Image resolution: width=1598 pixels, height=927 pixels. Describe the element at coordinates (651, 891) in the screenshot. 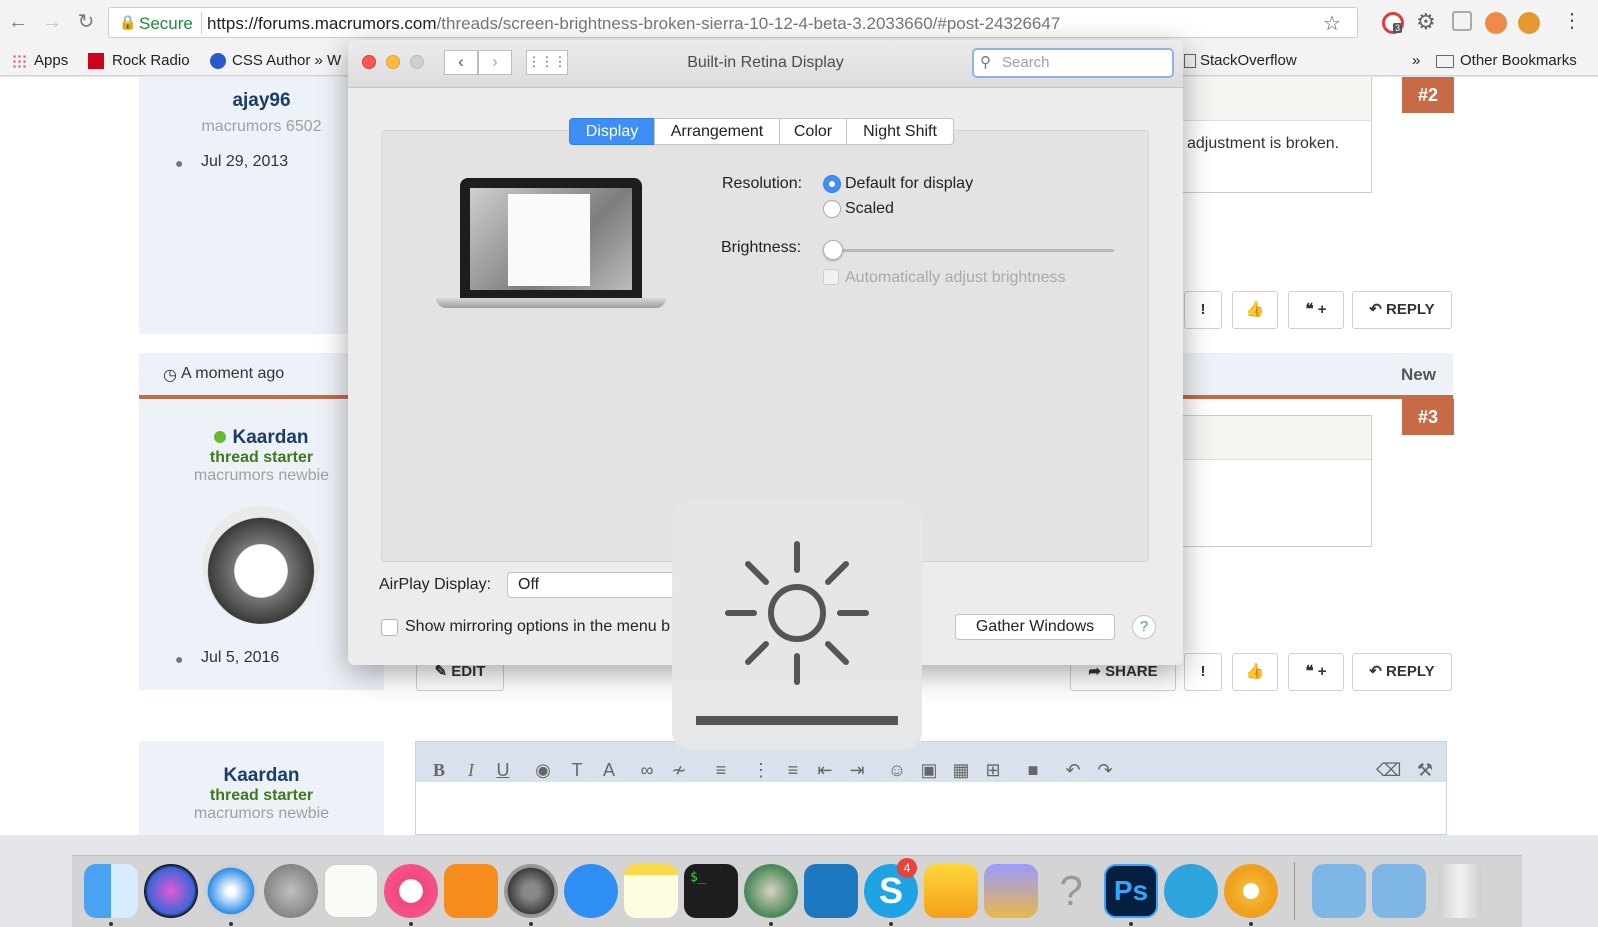

I see `notes-icon` at that location.